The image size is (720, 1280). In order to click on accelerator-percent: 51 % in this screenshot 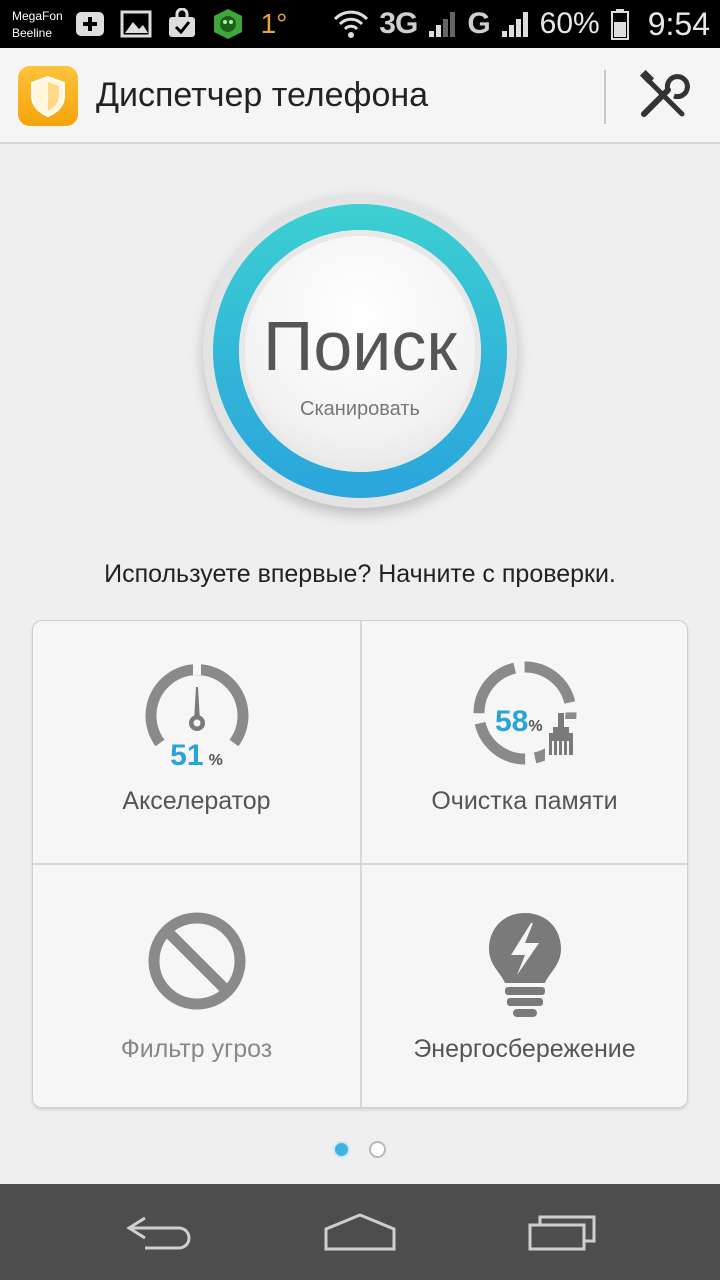, I will do `click(196, 756)`.